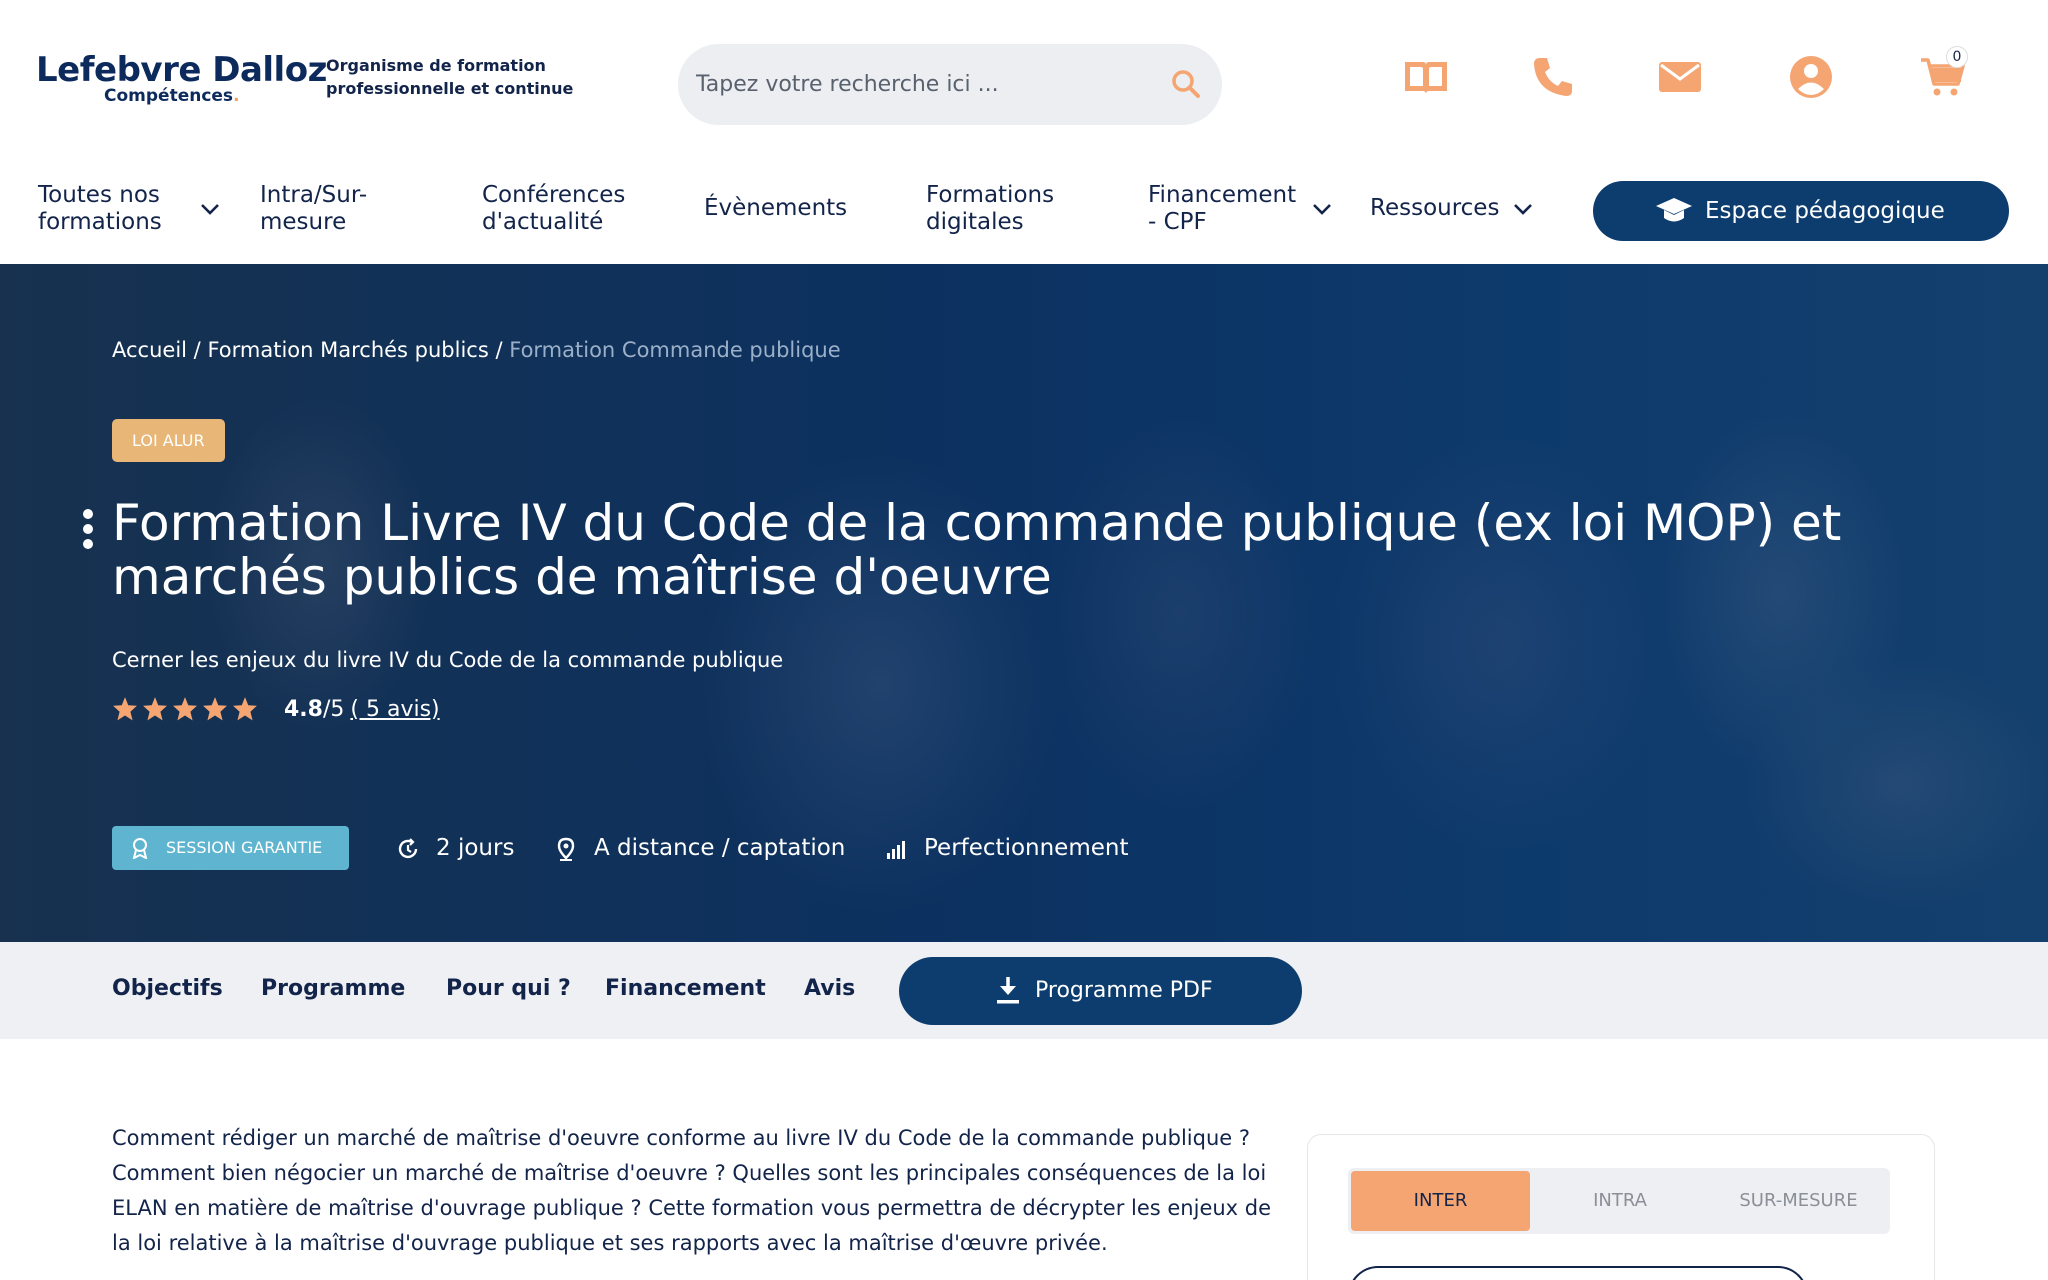 This screenshot has height=1280, width=2048. Describe the element at coordinates (167, 988) in the screenshot. I see `tab-objectifs: Objectifs` at that location.